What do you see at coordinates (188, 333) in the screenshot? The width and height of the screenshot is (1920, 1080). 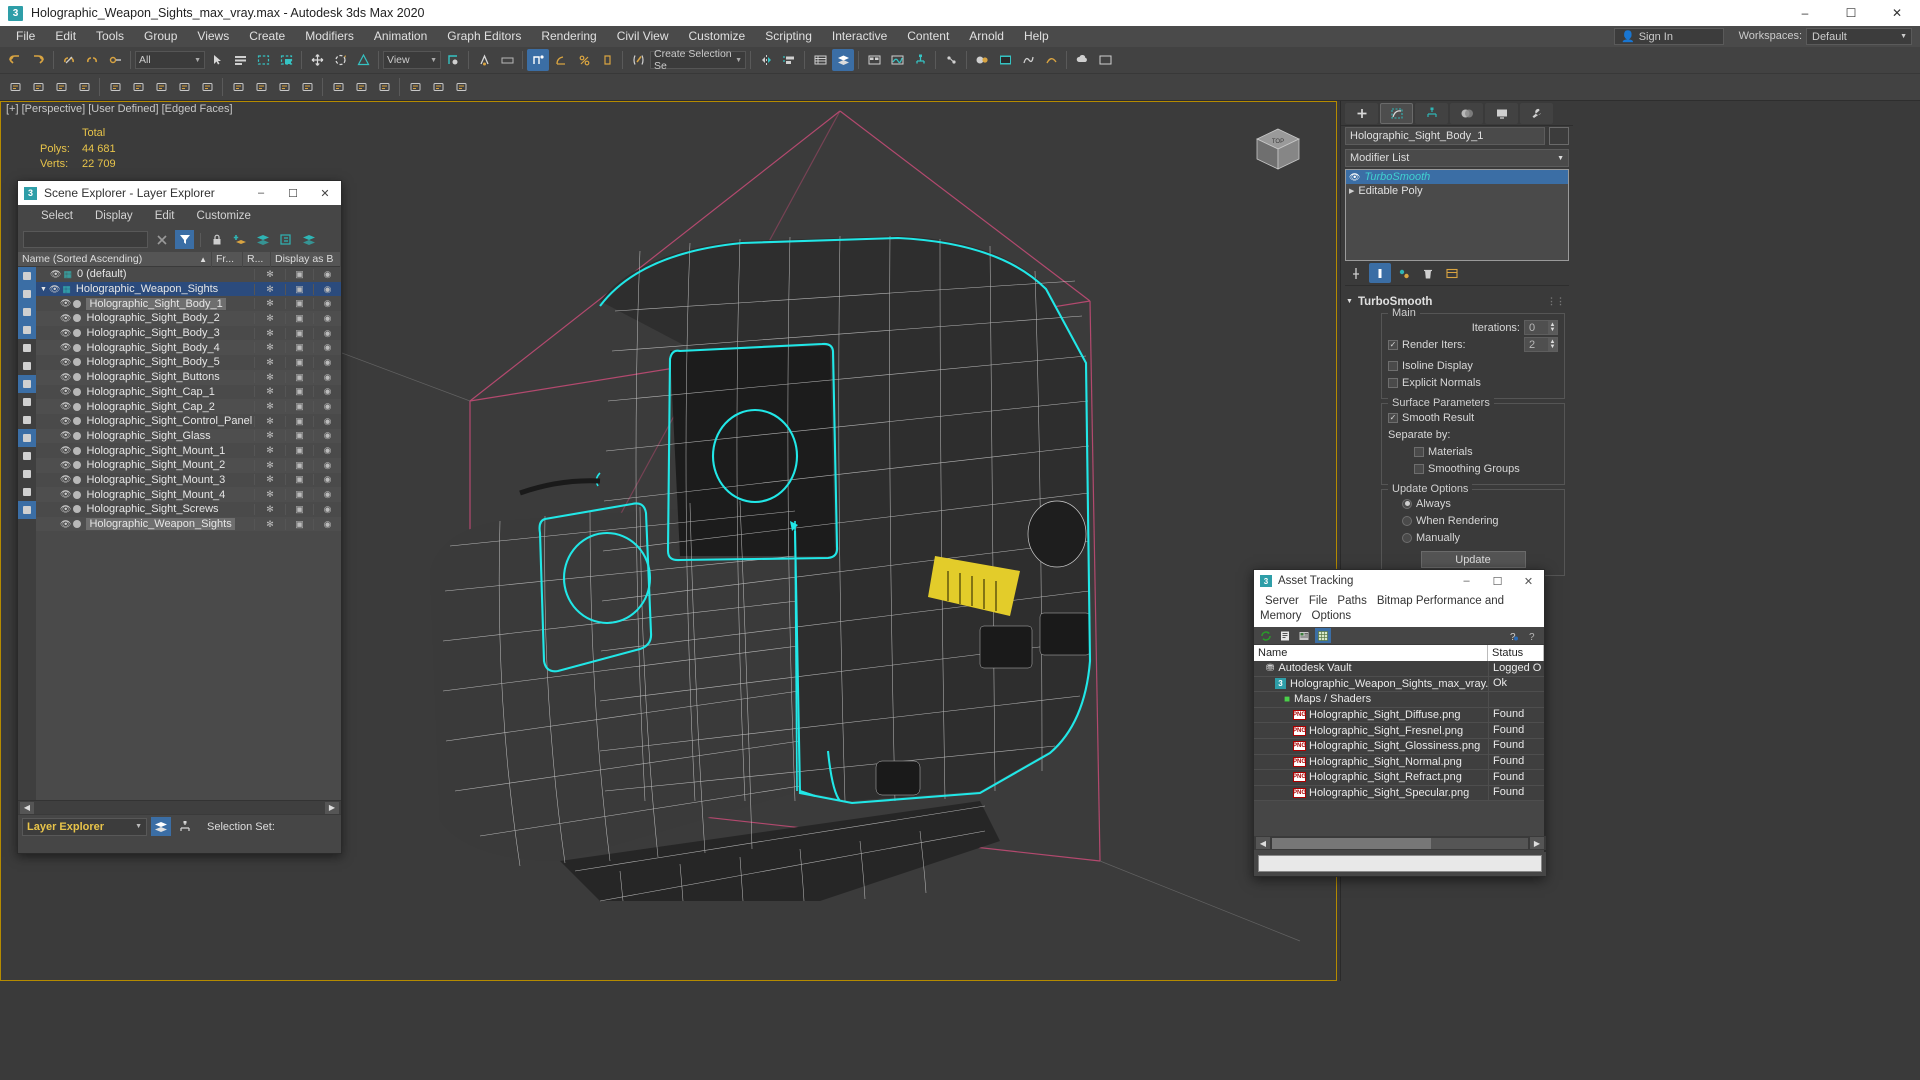 I see `layer-row: 👁 Holographic_Sight_Body_3 ✻ ▣ ◉` at bounding box center [188, 333].